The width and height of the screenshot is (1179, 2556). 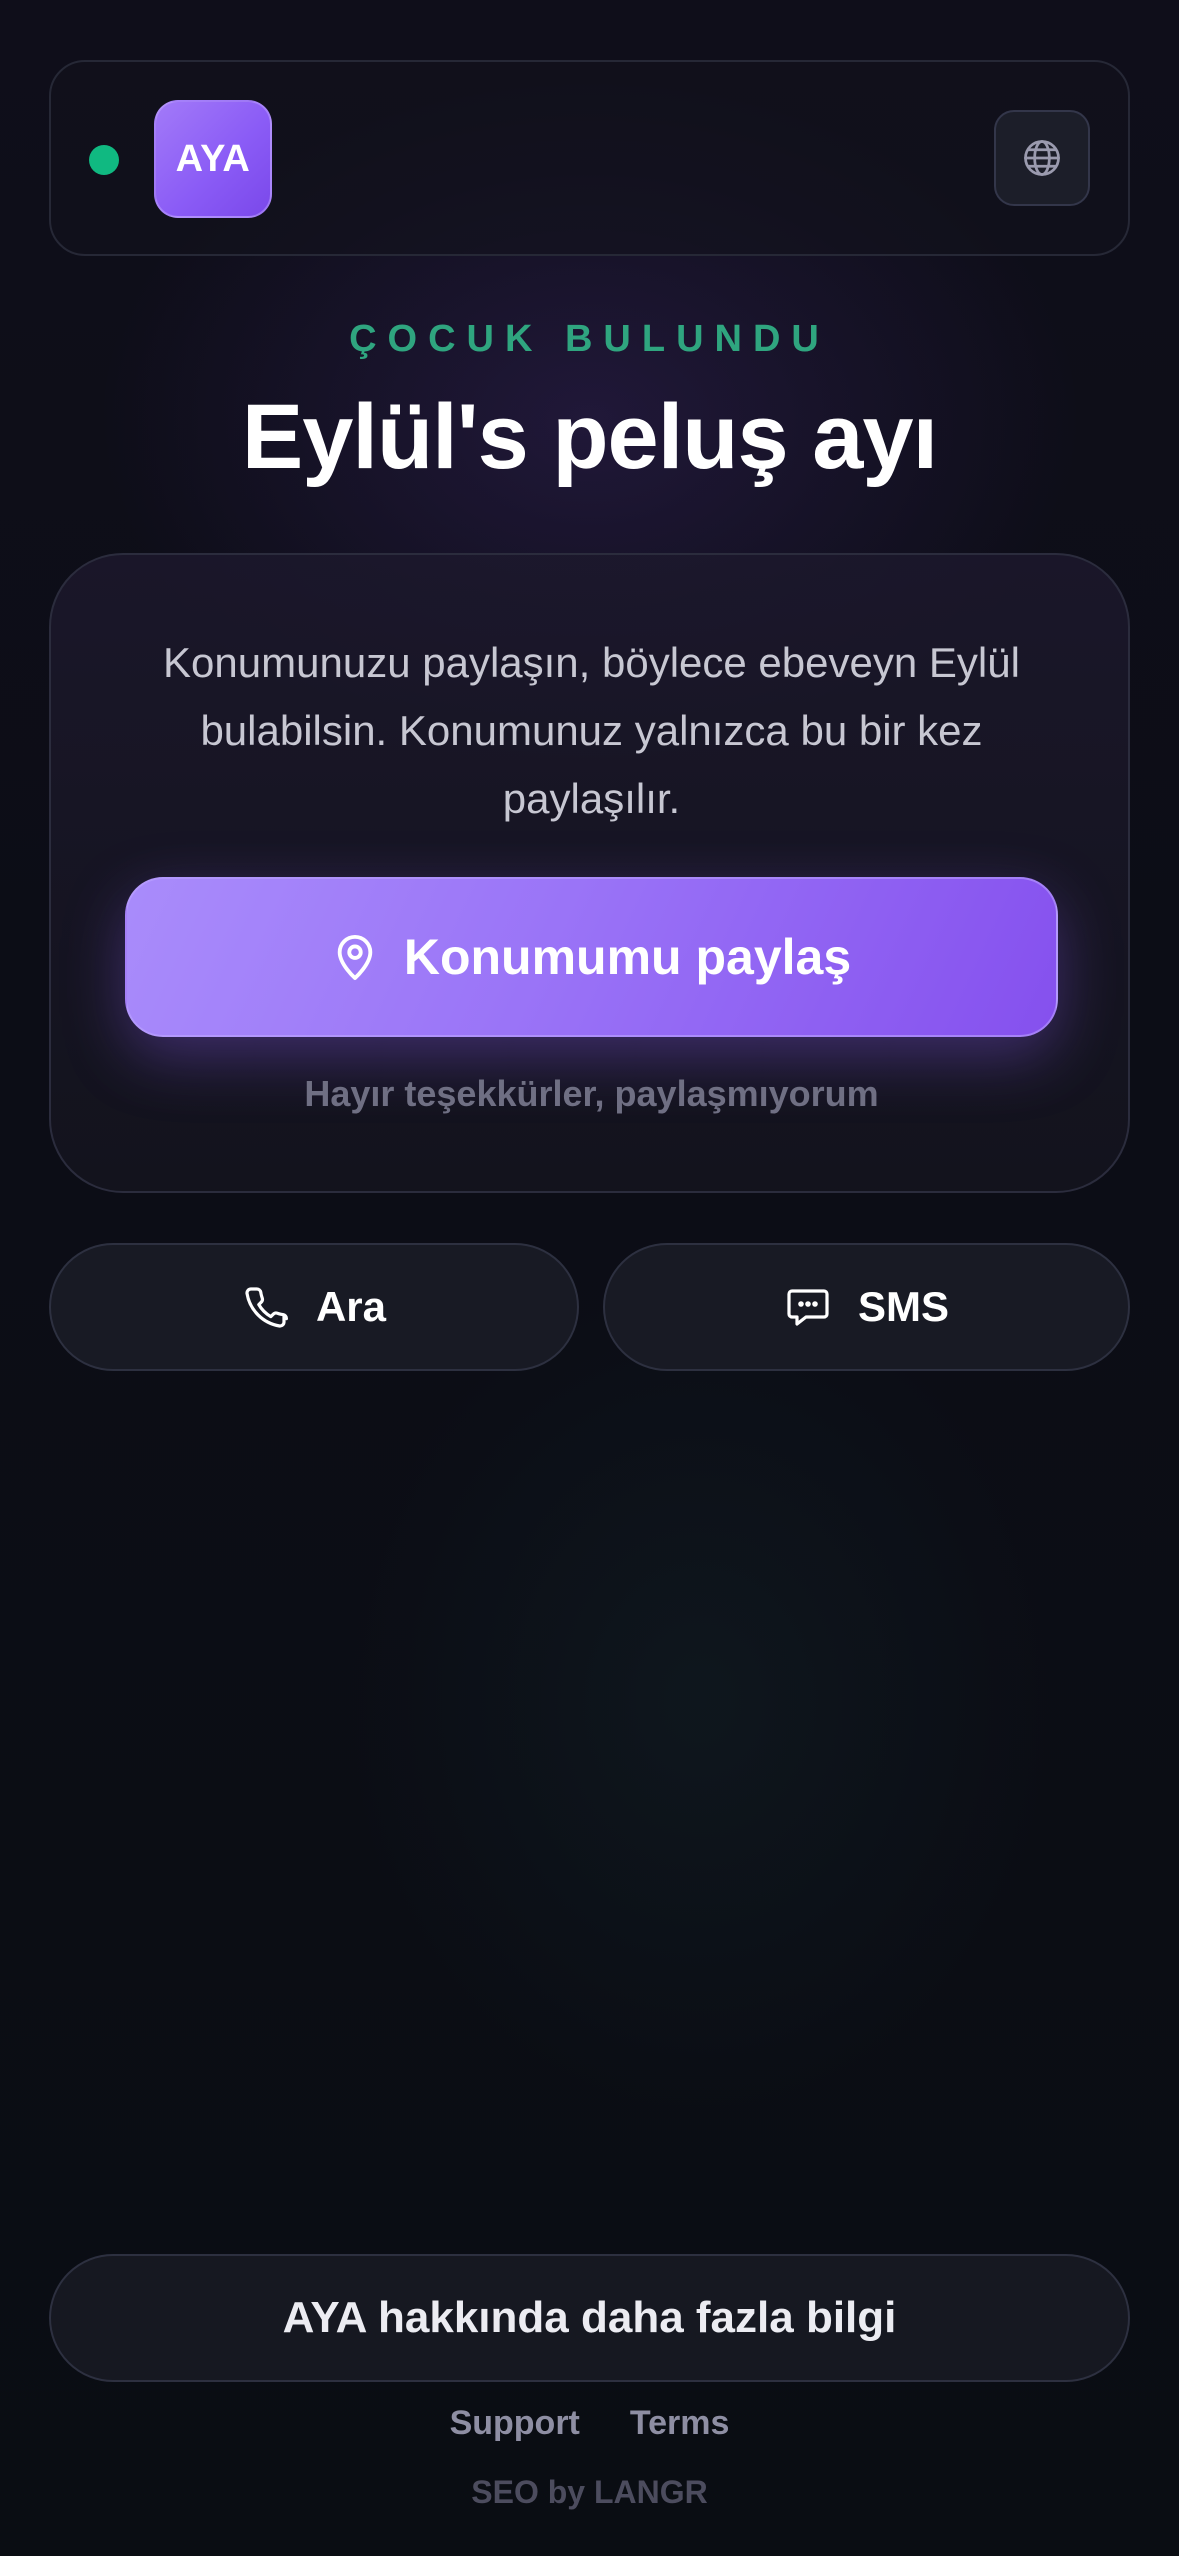 What do you see at coordinates (680, 2423) in the screenshot?
I see `terms-link: Terms` at bounding box center [680, 2423].